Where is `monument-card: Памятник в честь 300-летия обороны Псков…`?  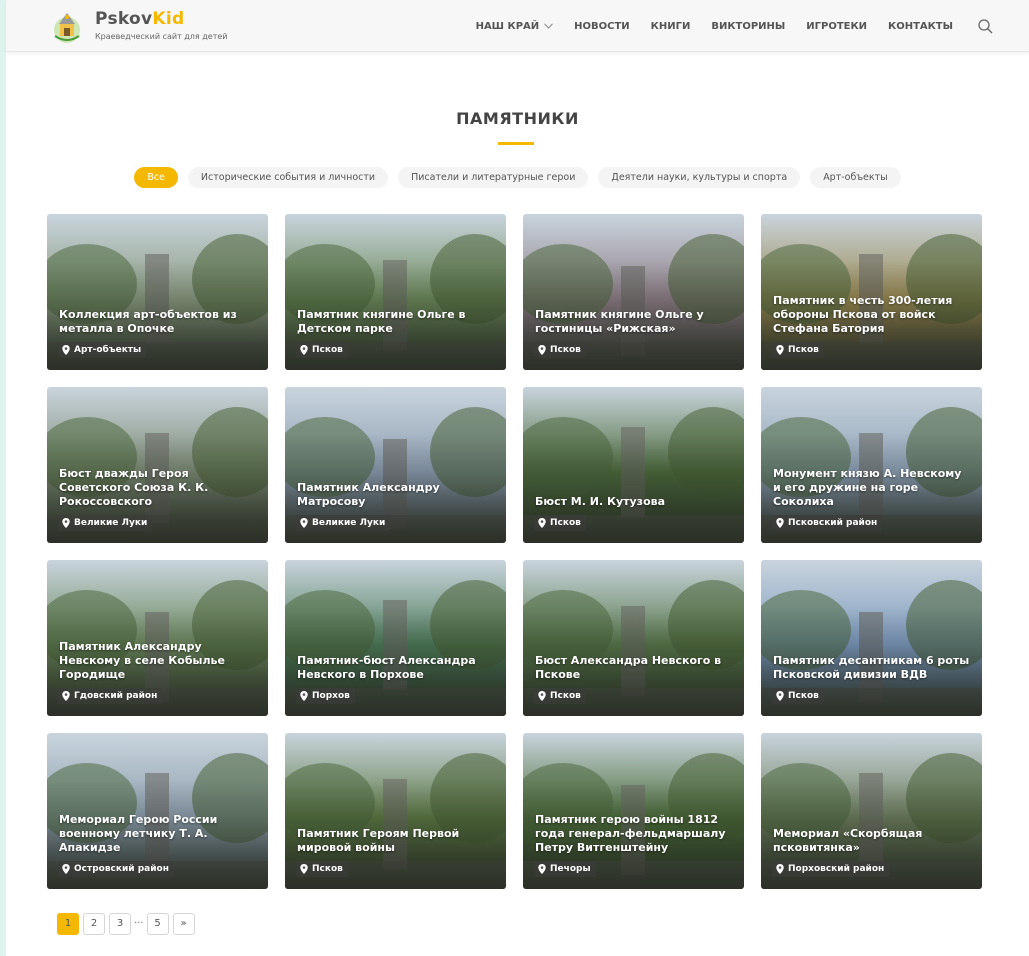
monument-card: Памятник в честь 300-летия обороны Псков… is located at coordinates (871, 292).